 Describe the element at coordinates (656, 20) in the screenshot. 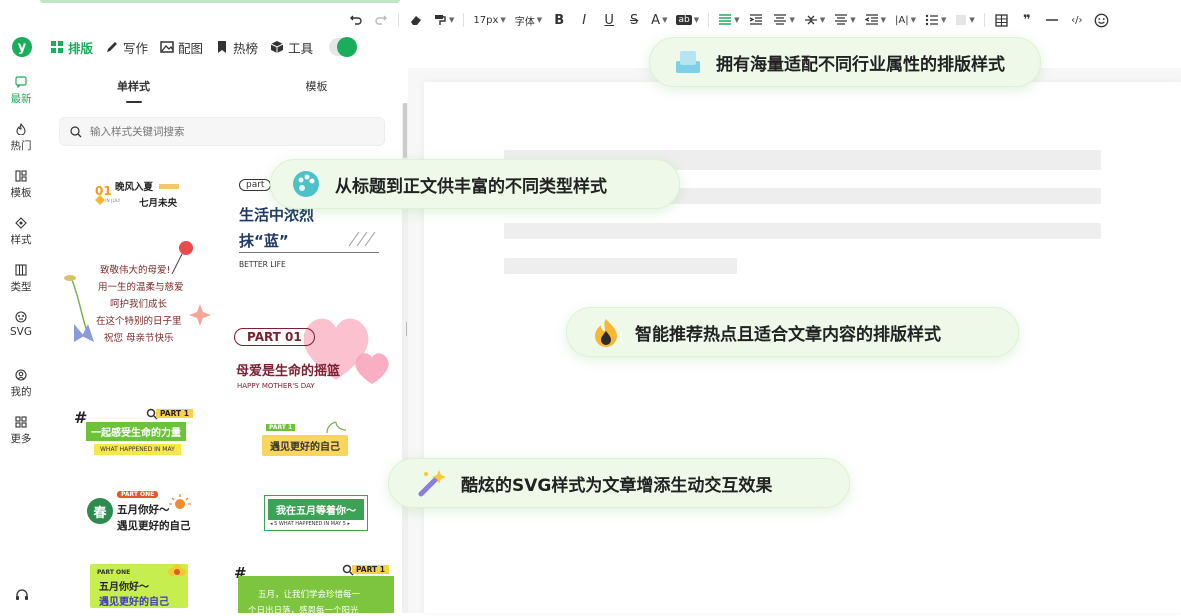

I see `font-color-label: A` at that location.